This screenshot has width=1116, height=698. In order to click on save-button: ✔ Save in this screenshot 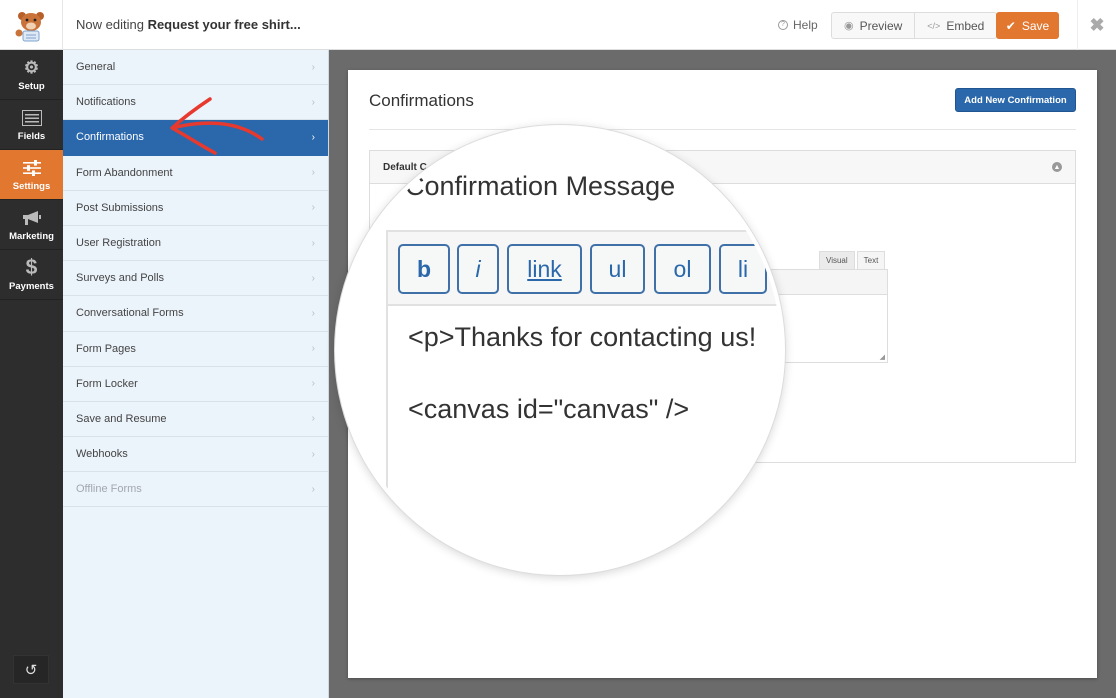, I will do `click(1027, 25)`.